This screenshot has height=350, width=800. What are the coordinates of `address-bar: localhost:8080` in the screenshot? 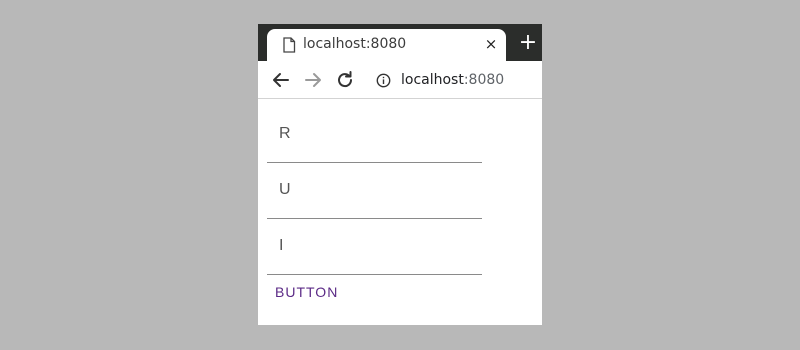 It's located at (453, 80).